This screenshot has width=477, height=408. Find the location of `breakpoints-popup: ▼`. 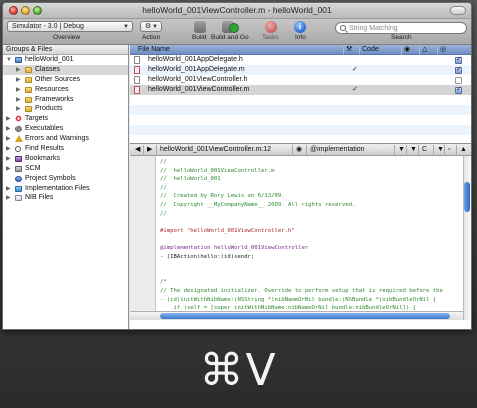

breakpoints-popup: ▼ is located at coordinates (411, 150).